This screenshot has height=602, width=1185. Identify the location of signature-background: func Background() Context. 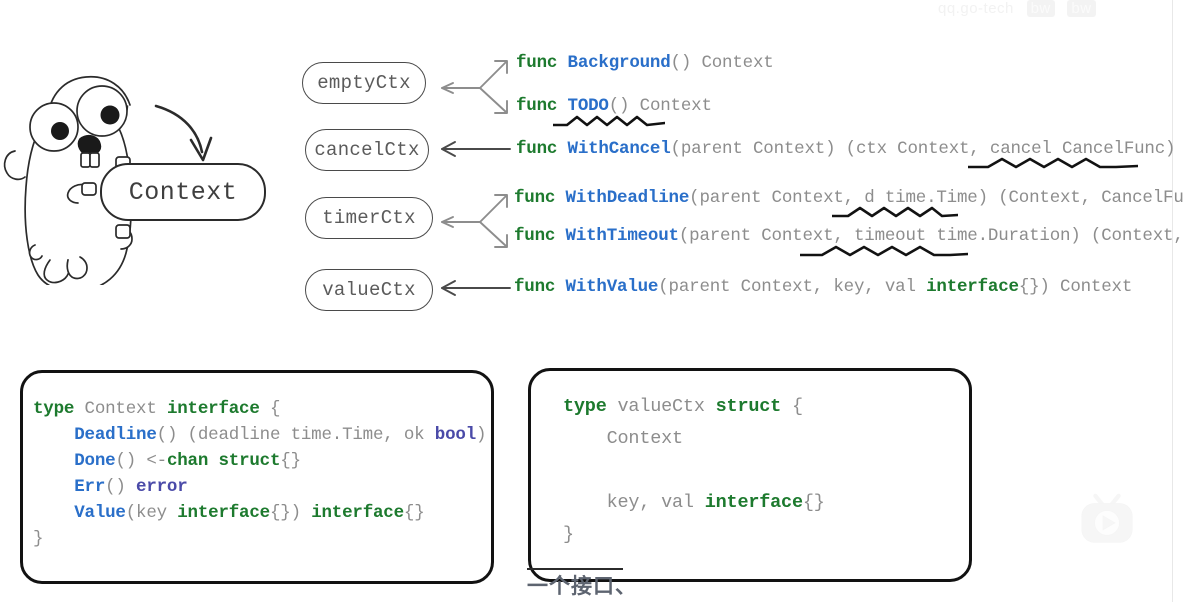
(645, 63).